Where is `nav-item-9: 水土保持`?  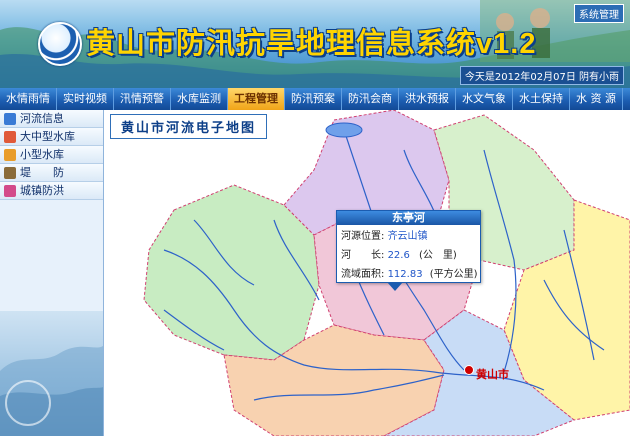
nav-item-9: 水土保持 is located at coordinates (541, 99).